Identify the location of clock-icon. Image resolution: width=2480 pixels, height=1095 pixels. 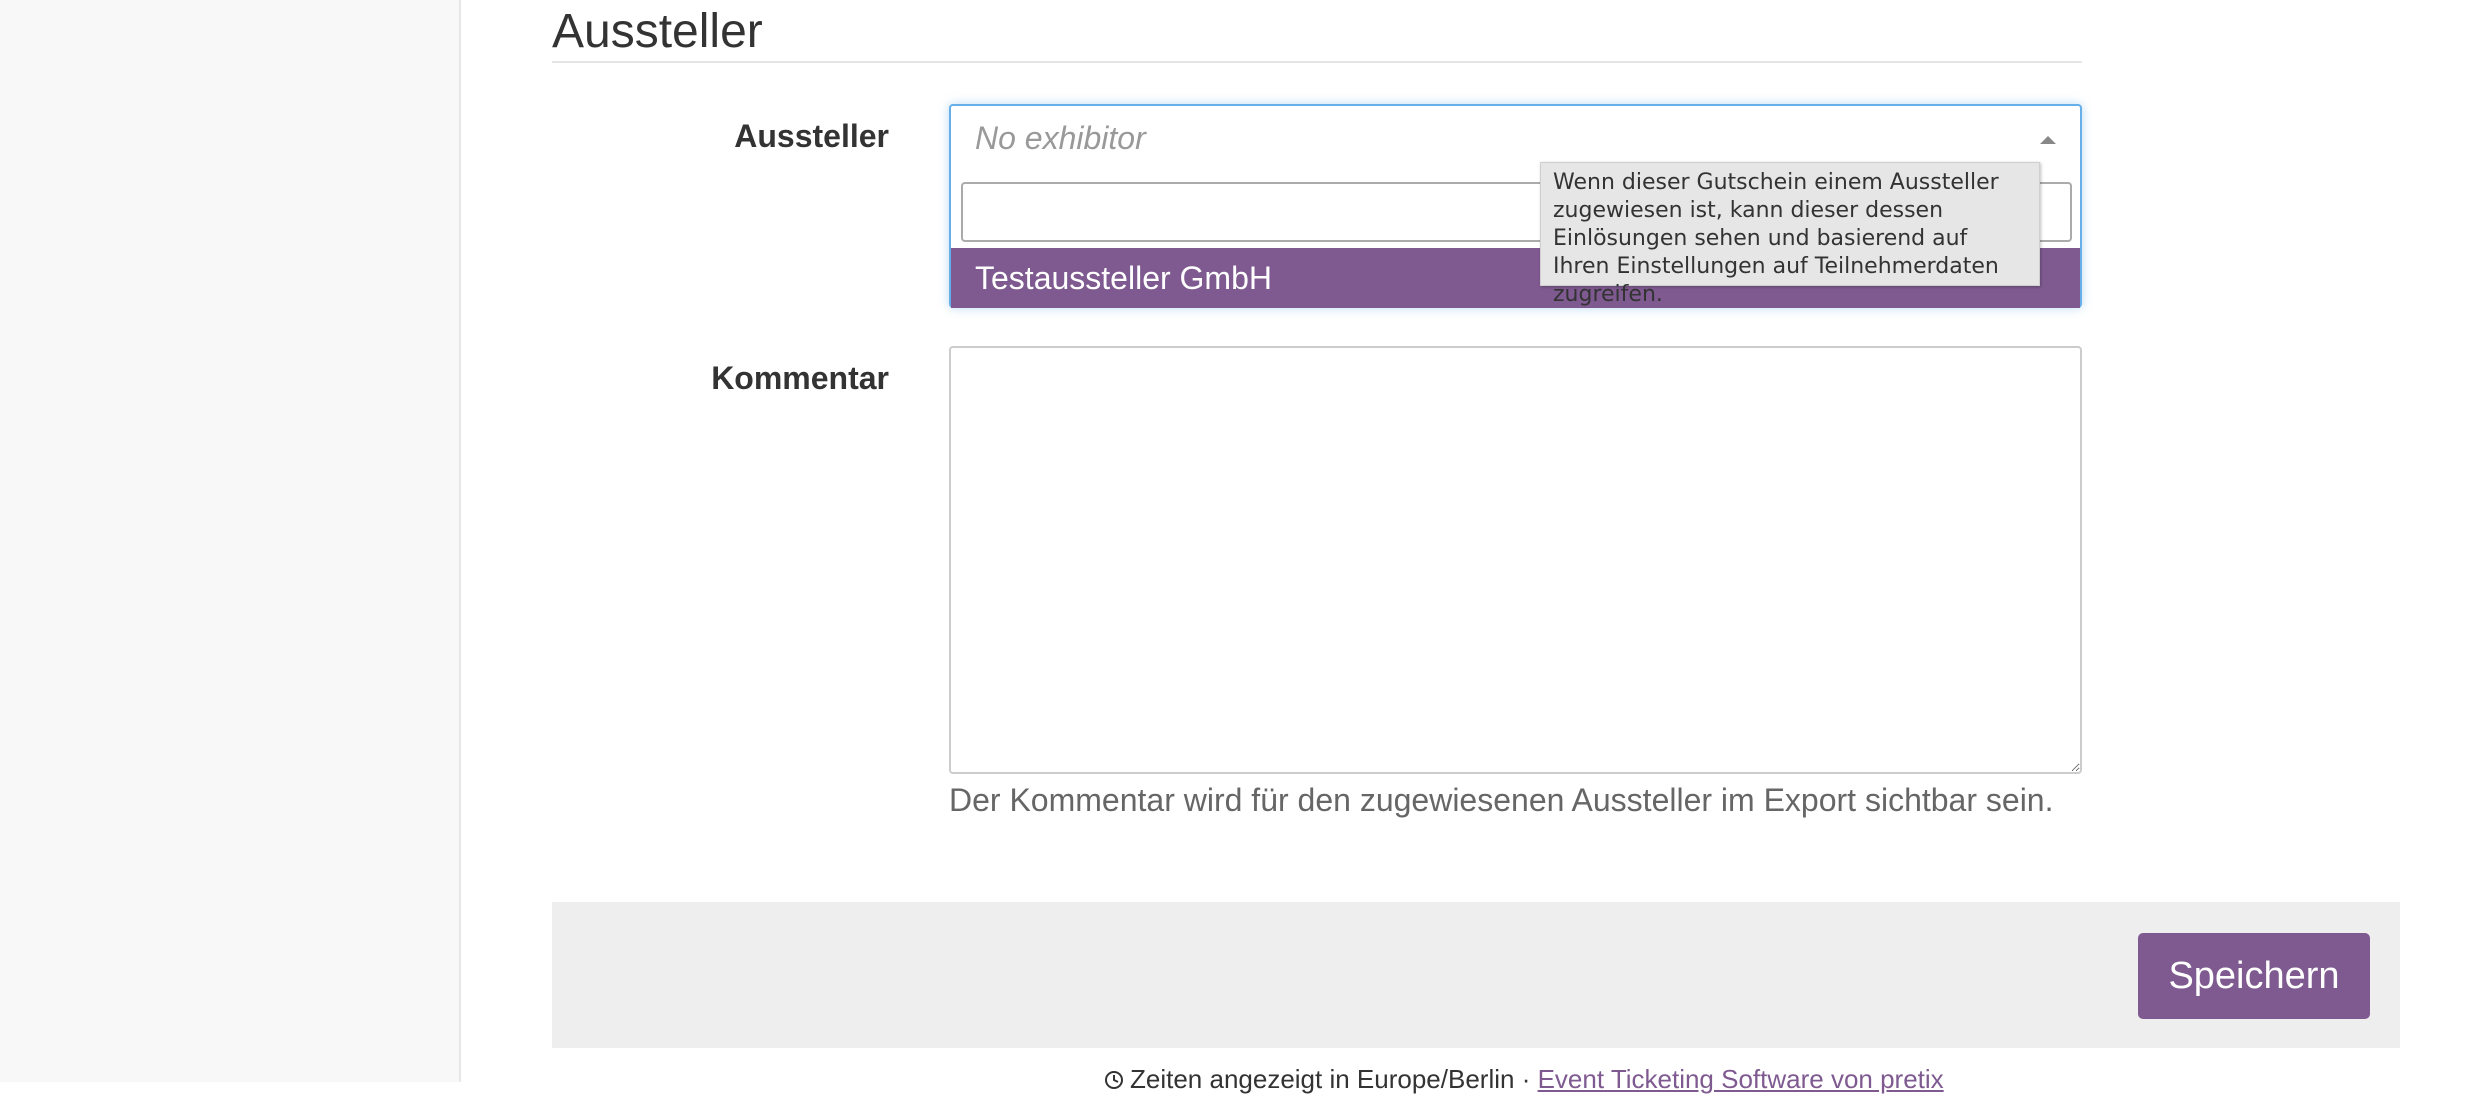
(1114, 1079).